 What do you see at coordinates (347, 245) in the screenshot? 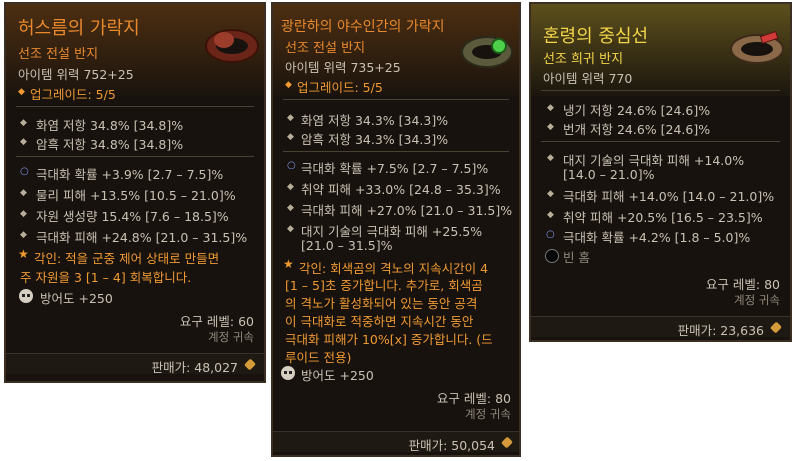
I see `affix-line: [21.0 – 31.5]%` at bounding box center [347, 245].